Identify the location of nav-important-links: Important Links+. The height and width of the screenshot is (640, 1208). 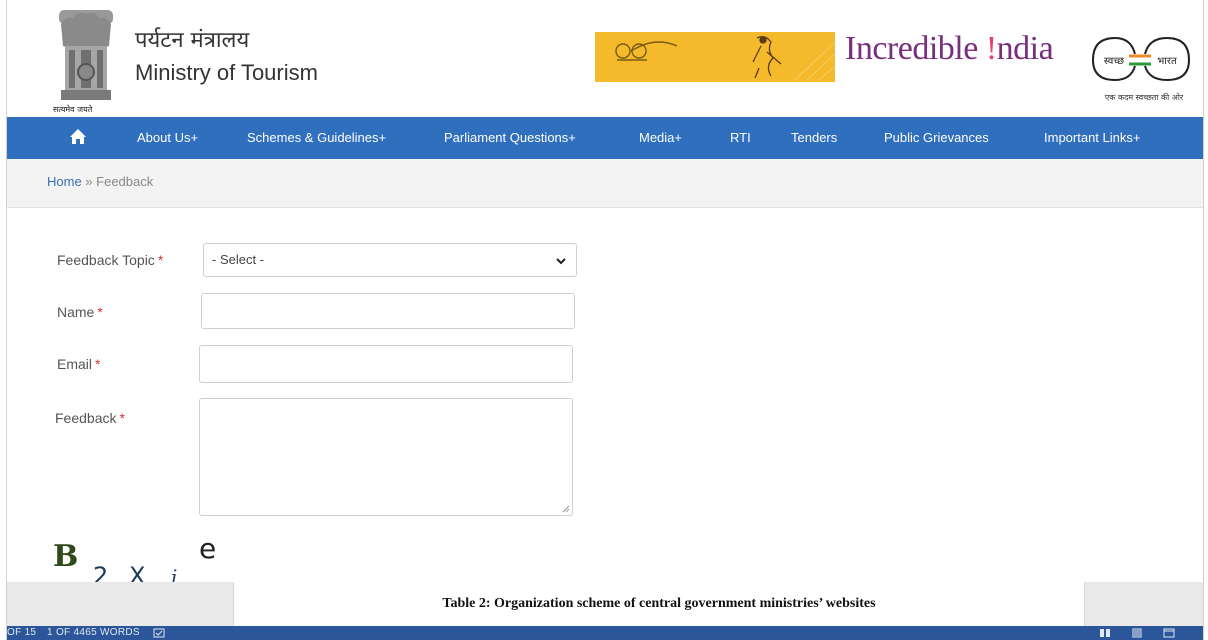
(1092, 138).